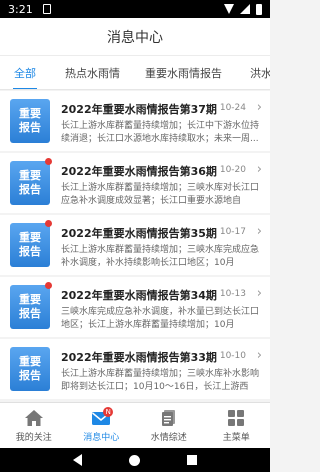 The height and width of the screenshot is (472, 320). I want to click on message-title: 2022年重要水雨情报告第34期, so click(139, 295).